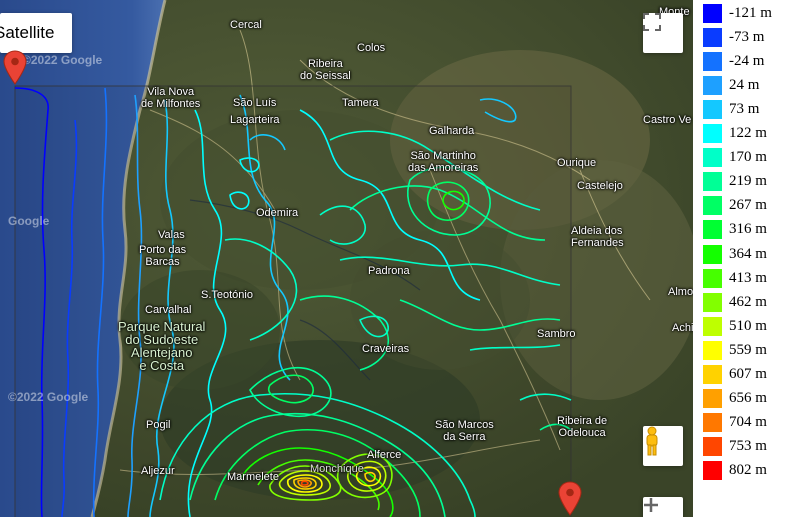 The width and height of the screenshot is (807, 517). Describe the element at coordinates (748, 133) in the screenshot. I see `legend-label: 122 m` at that location.